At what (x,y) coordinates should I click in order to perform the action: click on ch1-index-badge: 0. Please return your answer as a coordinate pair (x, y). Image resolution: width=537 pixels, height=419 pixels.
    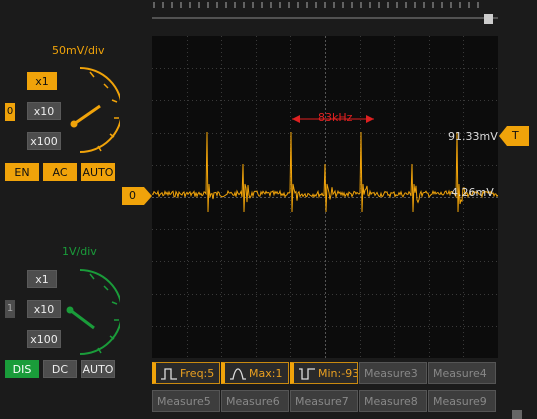
    Looking at the image, I should click on (10, 112).